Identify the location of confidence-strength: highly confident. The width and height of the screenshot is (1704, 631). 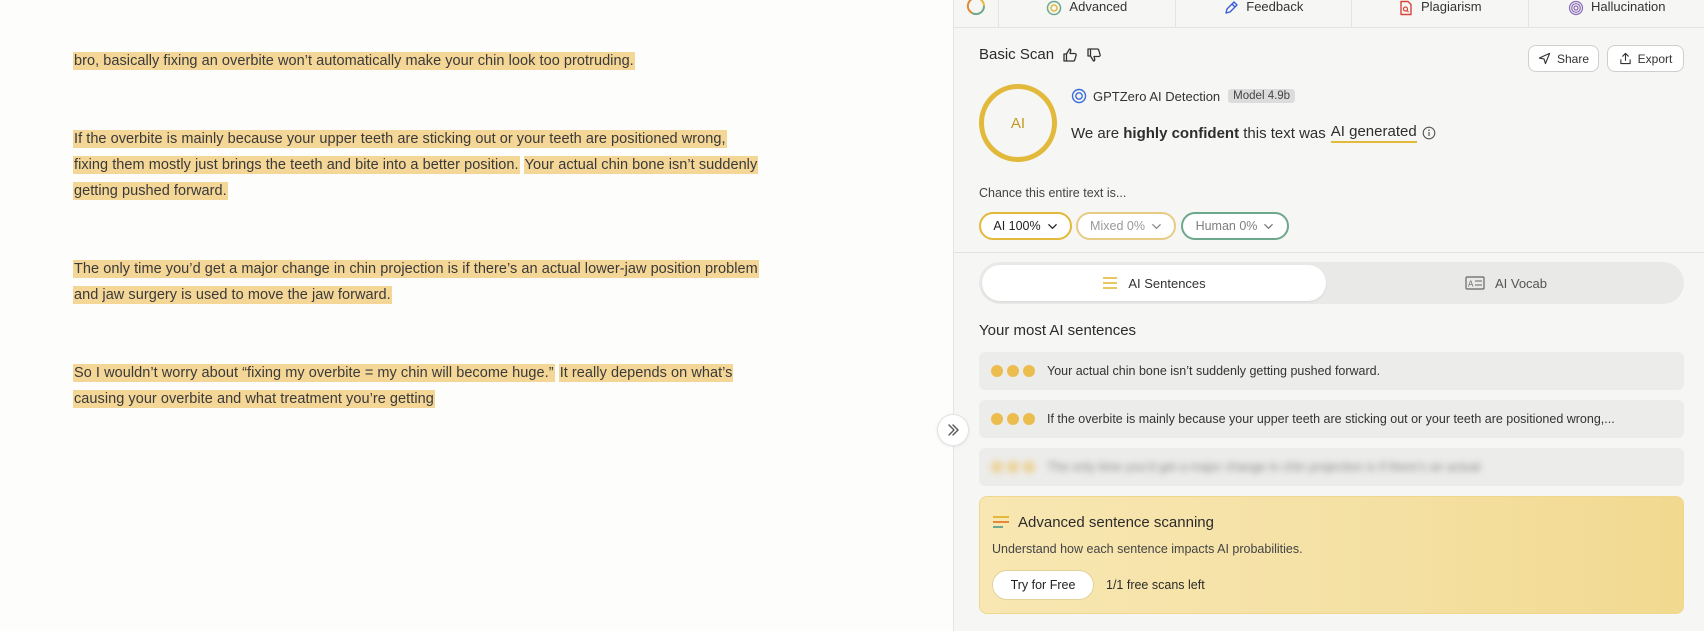
(1181, 133).